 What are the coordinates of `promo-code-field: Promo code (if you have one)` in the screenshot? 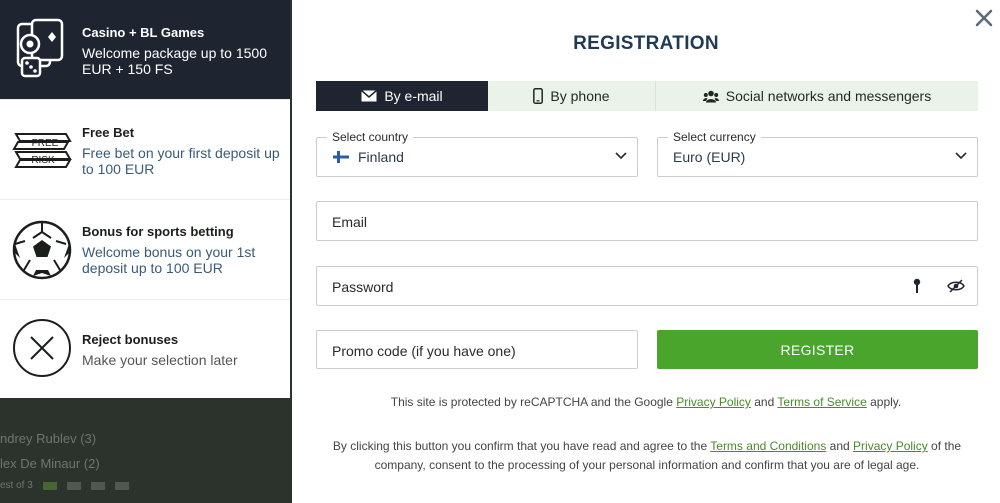 It's located at (477, 349).